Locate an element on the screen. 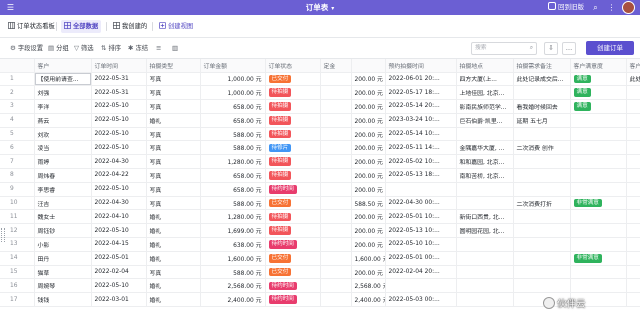 This screenshot has width=640, height=326. cell-amount: 658.00 元 is located at coordinates (233, 175).